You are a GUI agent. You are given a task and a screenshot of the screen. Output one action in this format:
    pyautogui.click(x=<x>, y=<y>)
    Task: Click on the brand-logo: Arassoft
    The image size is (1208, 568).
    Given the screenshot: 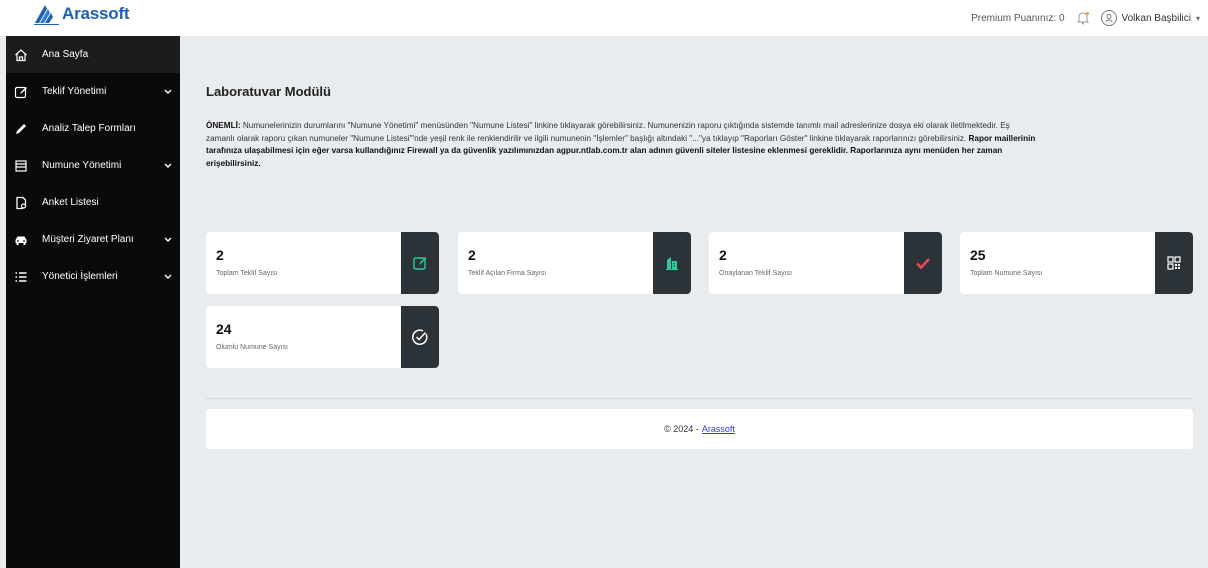 What is the action you would take?
    pyautogui.click(x=82, y=14)
    